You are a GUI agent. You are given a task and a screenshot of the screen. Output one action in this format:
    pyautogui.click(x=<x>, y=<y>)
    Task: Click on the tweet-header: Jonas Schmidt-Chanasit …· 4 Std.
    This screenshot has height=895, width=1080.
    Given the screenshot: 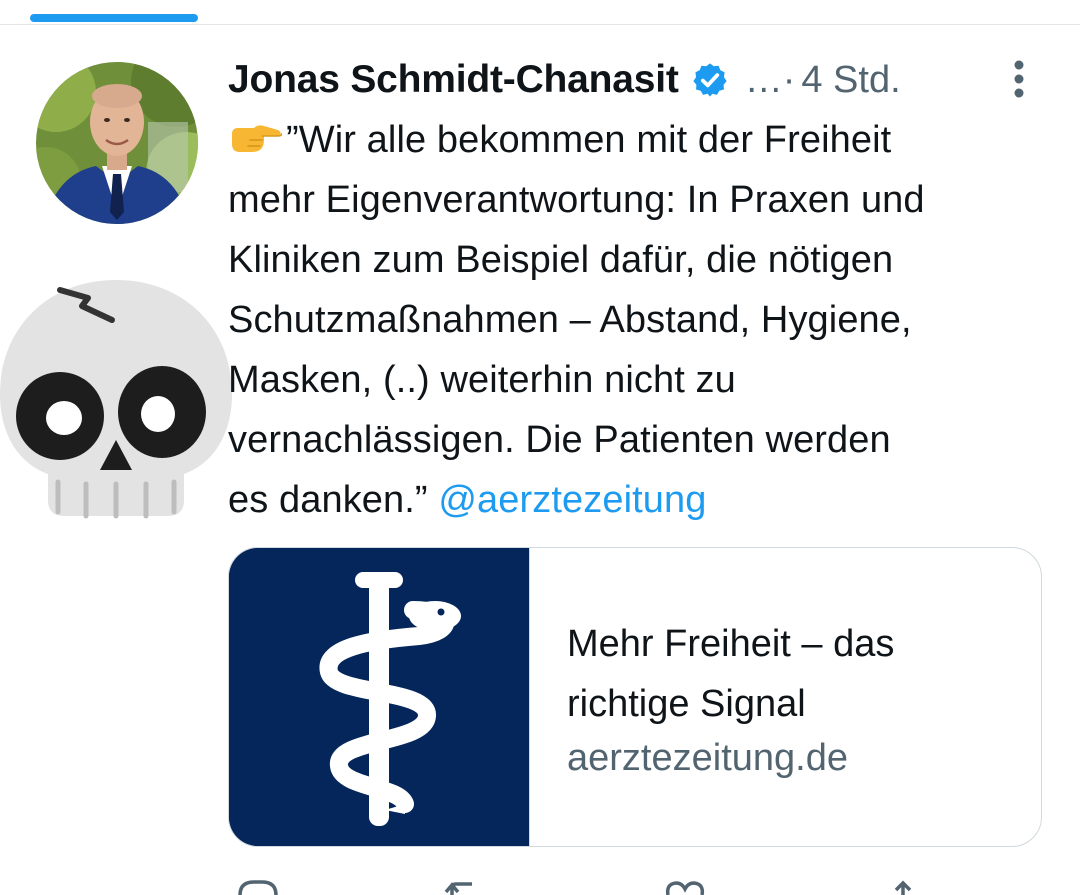 What is the action you would take?
    pyautogui.click(x=638, y=80)
    